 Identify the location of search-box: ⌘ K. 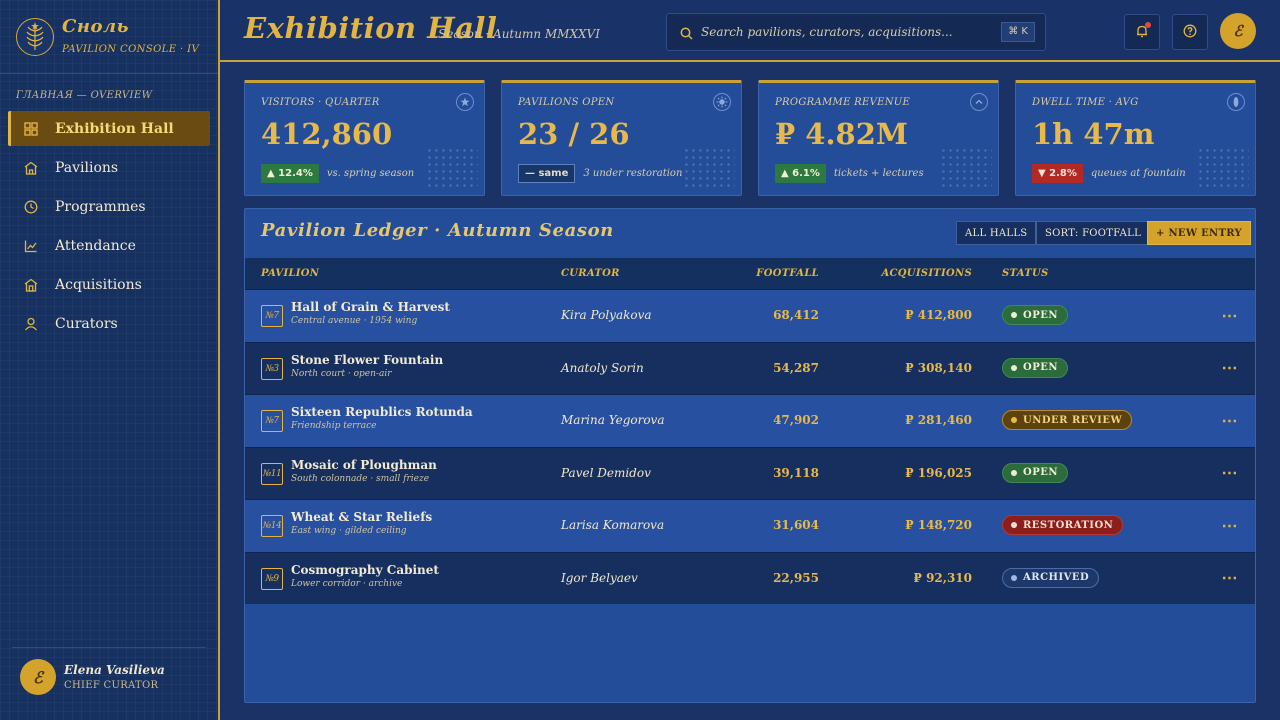
(856, 32).